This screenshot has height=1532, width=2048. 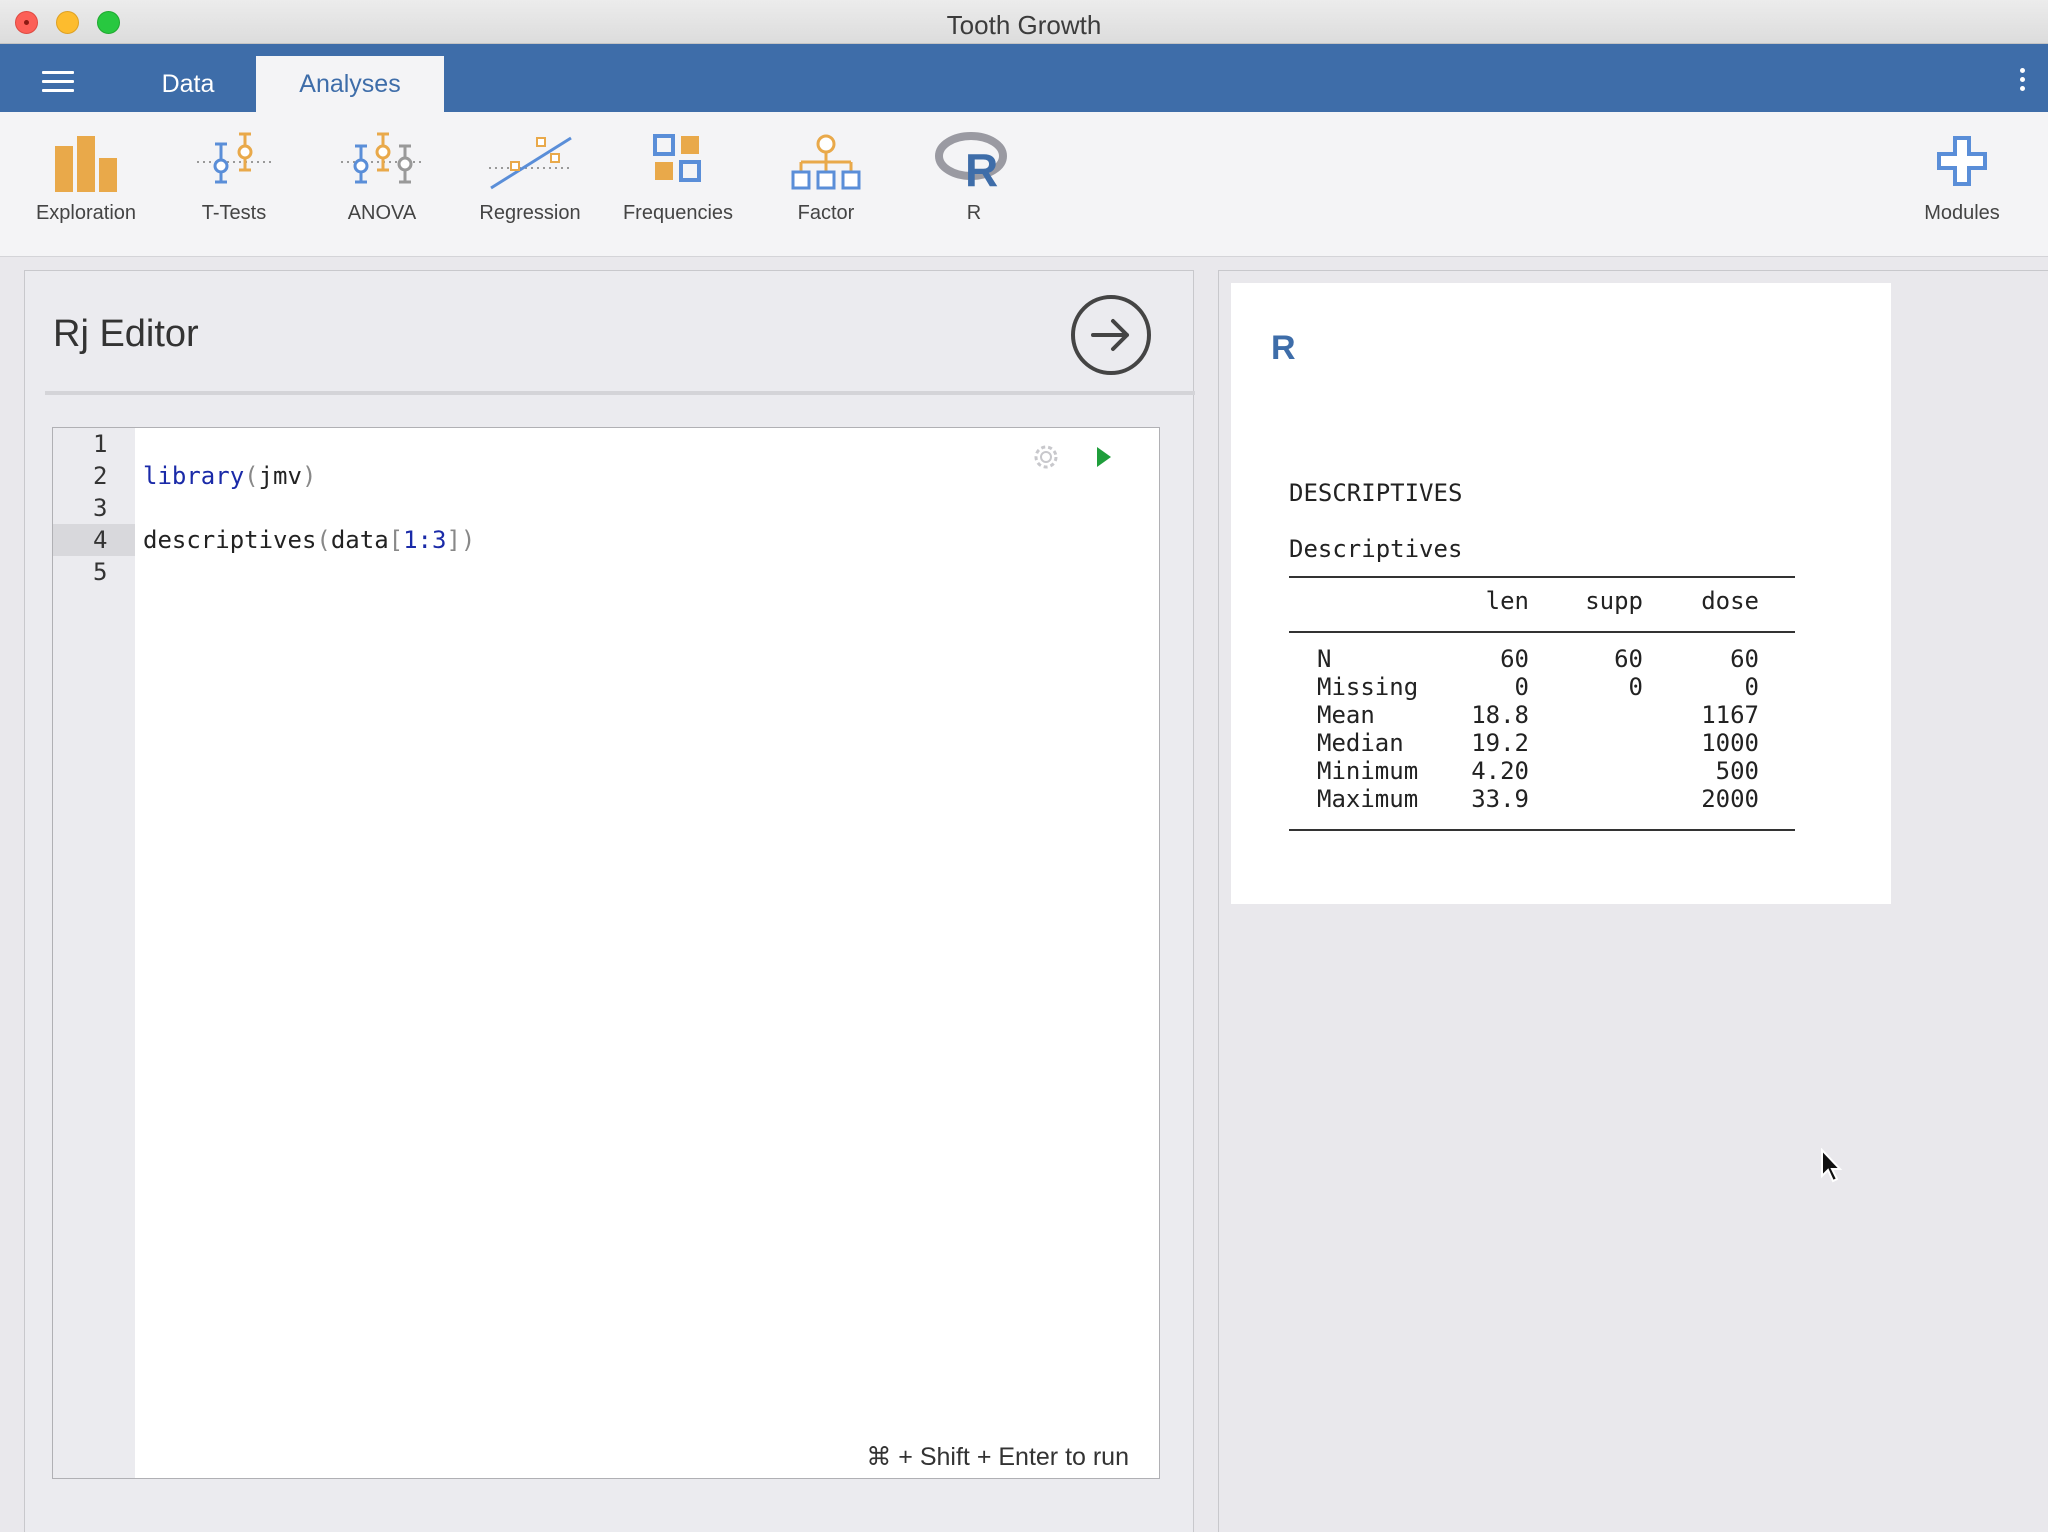 What do you see at coordinates (280, 476) in the screenshot?
I see `code-argument: jmv` at bounding box center [280, 476].